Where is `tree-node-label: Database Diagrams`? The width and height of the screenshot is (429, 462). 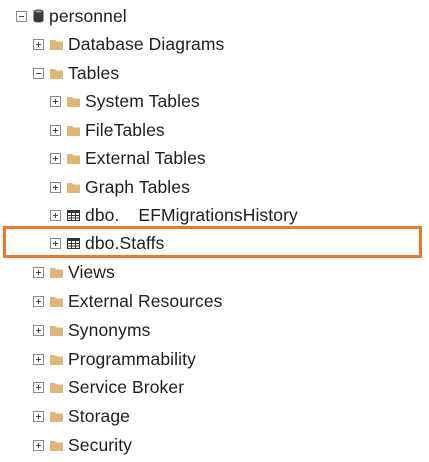
tree-node-label: Database Diagrams is located at coordinates (146, 43).